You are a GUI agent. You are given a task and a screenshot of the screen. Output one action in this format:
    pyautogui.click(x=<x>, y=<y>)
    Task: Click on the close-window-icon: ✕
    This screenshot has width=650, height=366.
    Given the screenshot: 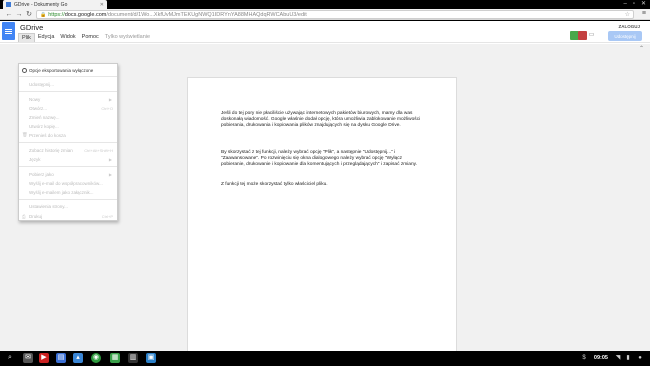 What is the action you would take?
    pyautogui.click(x=643, y=4)
    